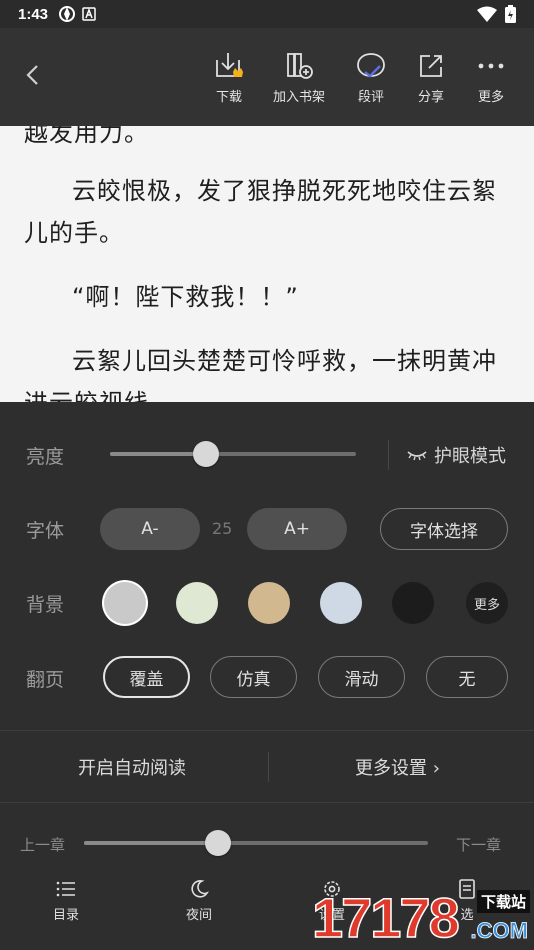 The height and width of the screenshot is (950, 534). Describe the element at coordinates (491, 66) in the screenshot. I see `more-dots-icon` at that location.